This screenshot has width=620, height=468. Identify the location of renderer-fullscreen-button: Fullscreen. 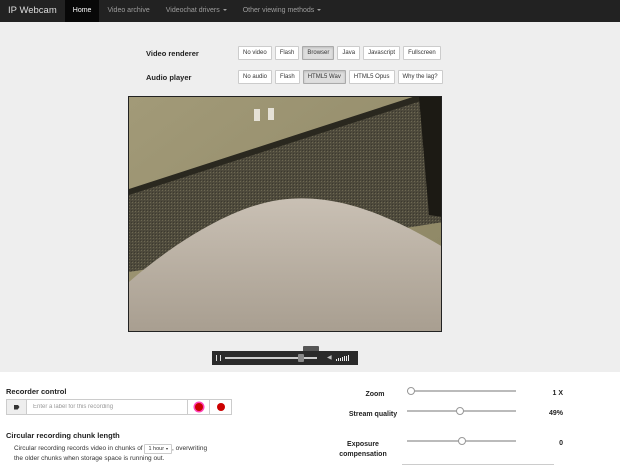
(422, 53).